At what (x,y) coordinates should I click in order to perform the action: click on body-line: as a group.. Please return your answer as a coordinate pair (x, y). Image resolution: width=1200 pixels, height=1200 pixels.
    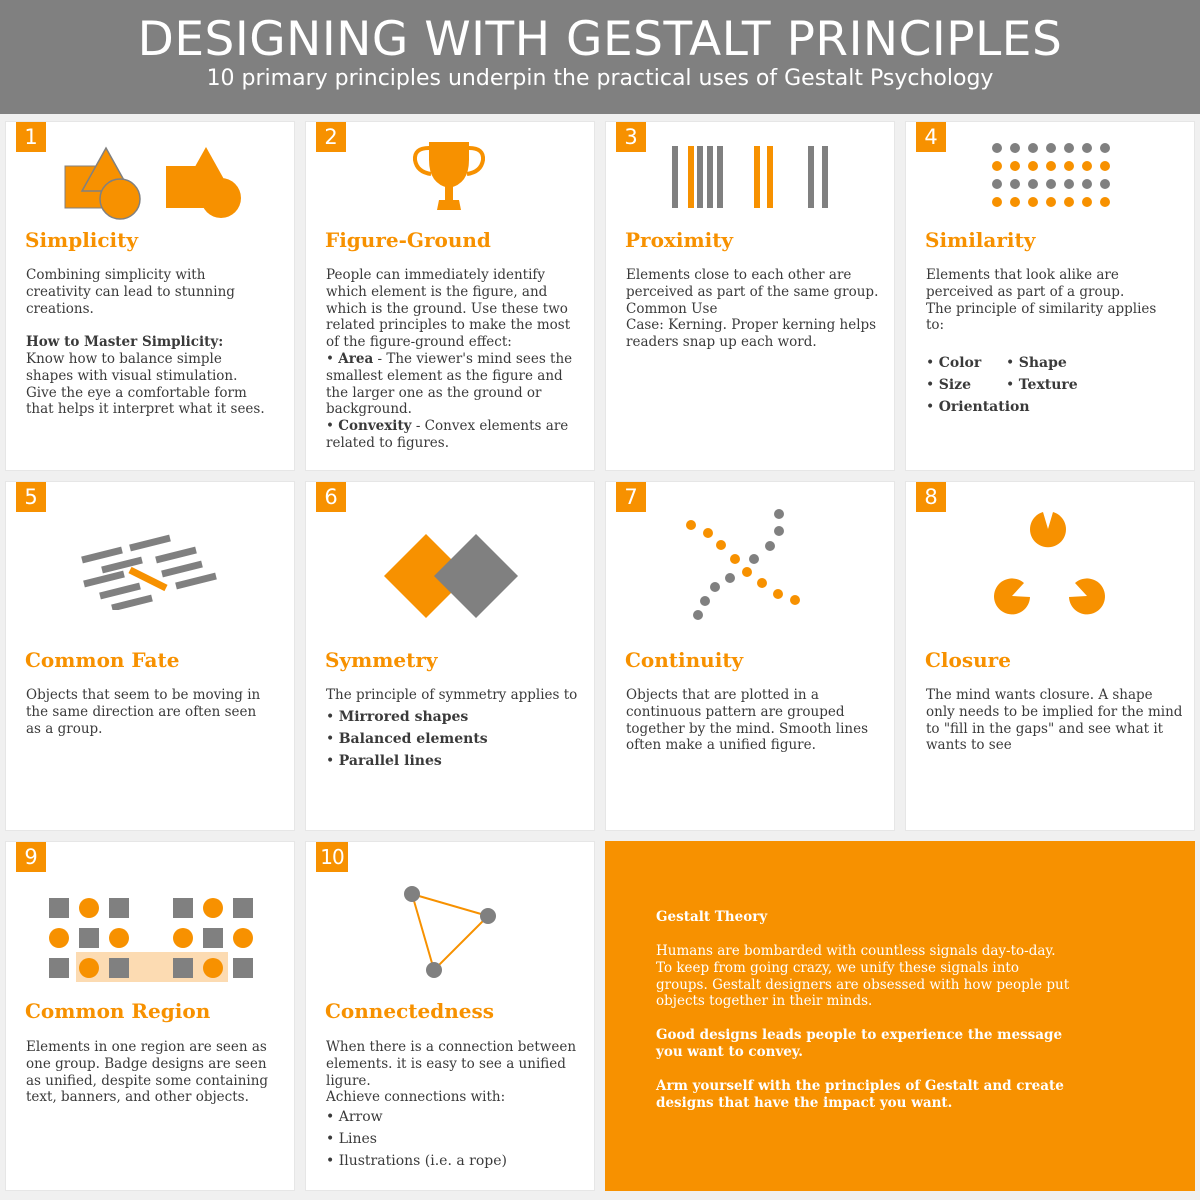
    Looking at the image, I should click on (64, 728).